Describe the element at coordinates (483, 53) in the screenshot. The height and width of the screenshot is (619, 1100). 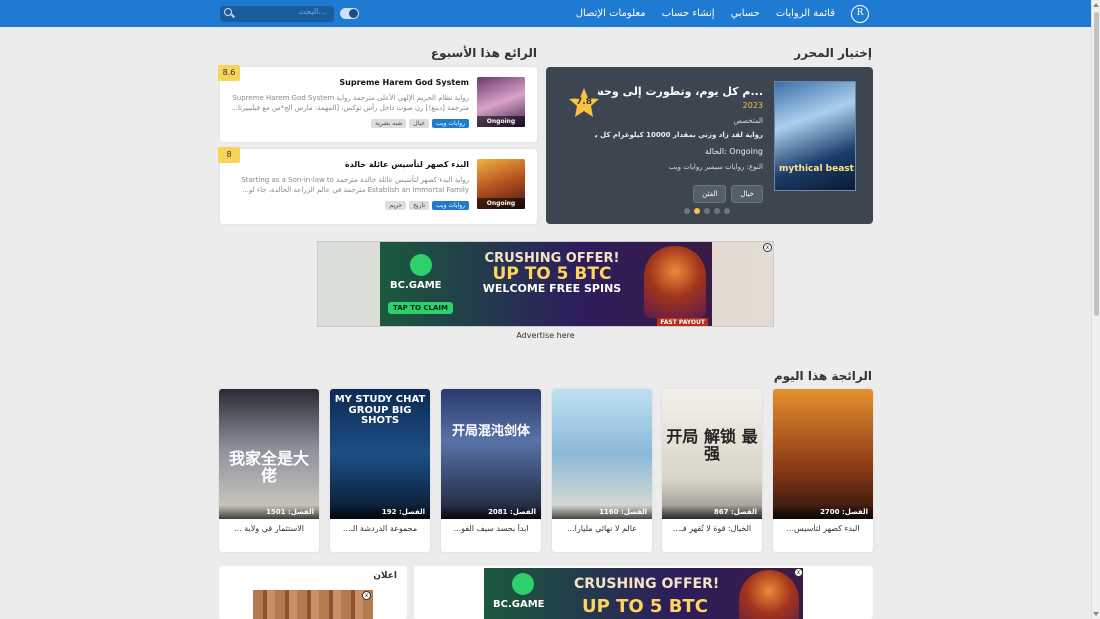
I see `weekly-heading: الرائع هذا الأسبوع` at that location.